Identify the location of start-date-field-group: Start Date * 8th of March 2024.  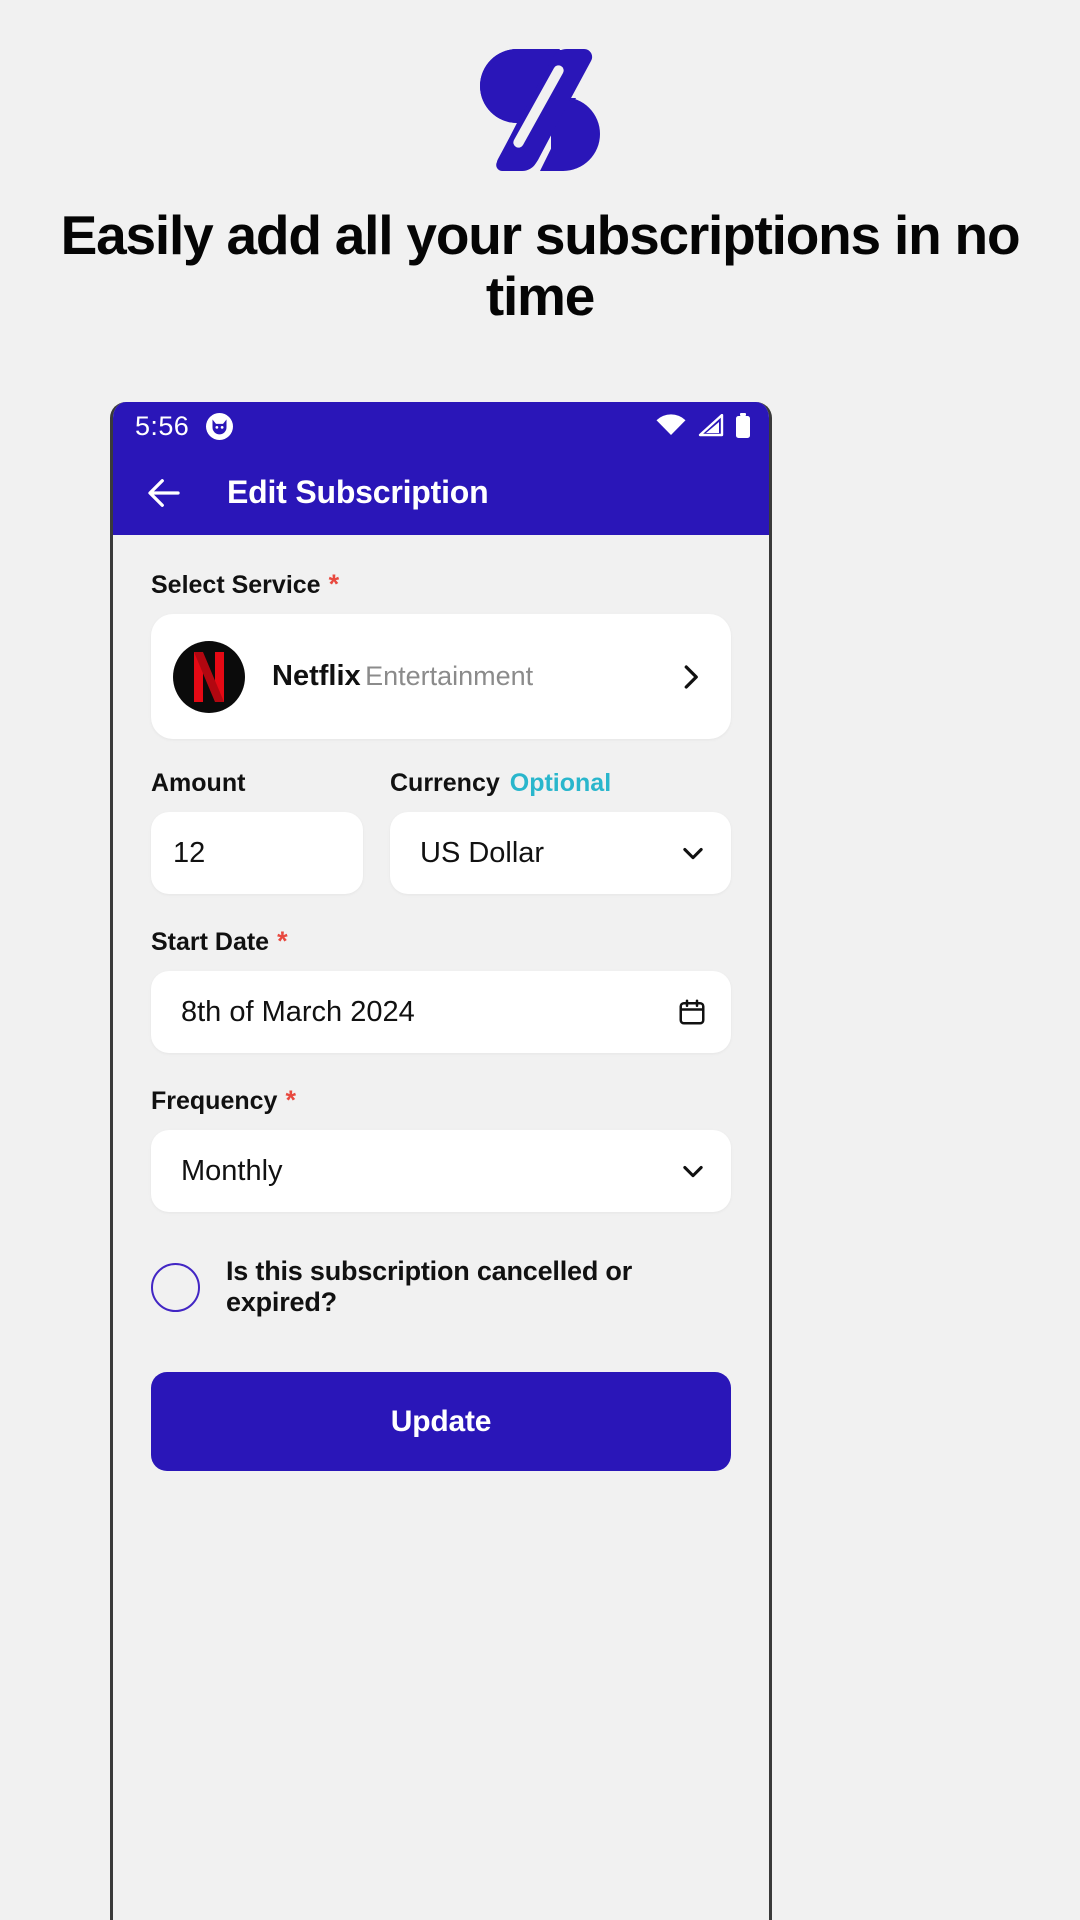
(441, 989).